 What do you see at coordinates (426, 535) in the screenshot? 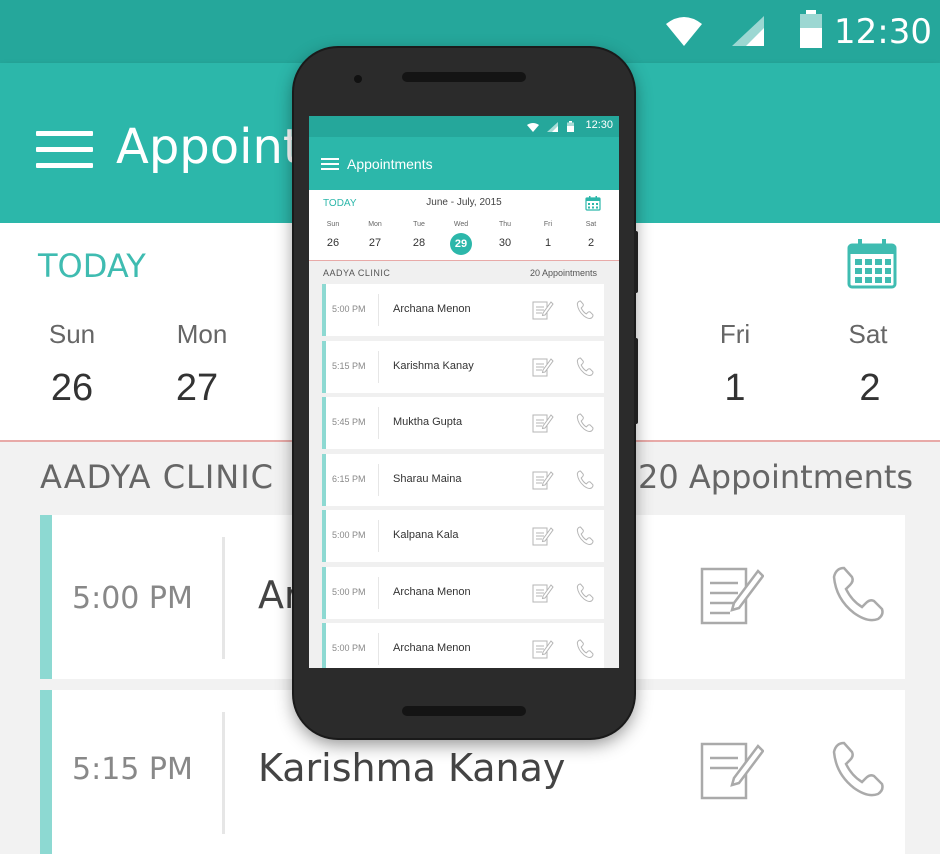
I see `patient-name: Kalpana Kala` at bounding box center [426, 535].